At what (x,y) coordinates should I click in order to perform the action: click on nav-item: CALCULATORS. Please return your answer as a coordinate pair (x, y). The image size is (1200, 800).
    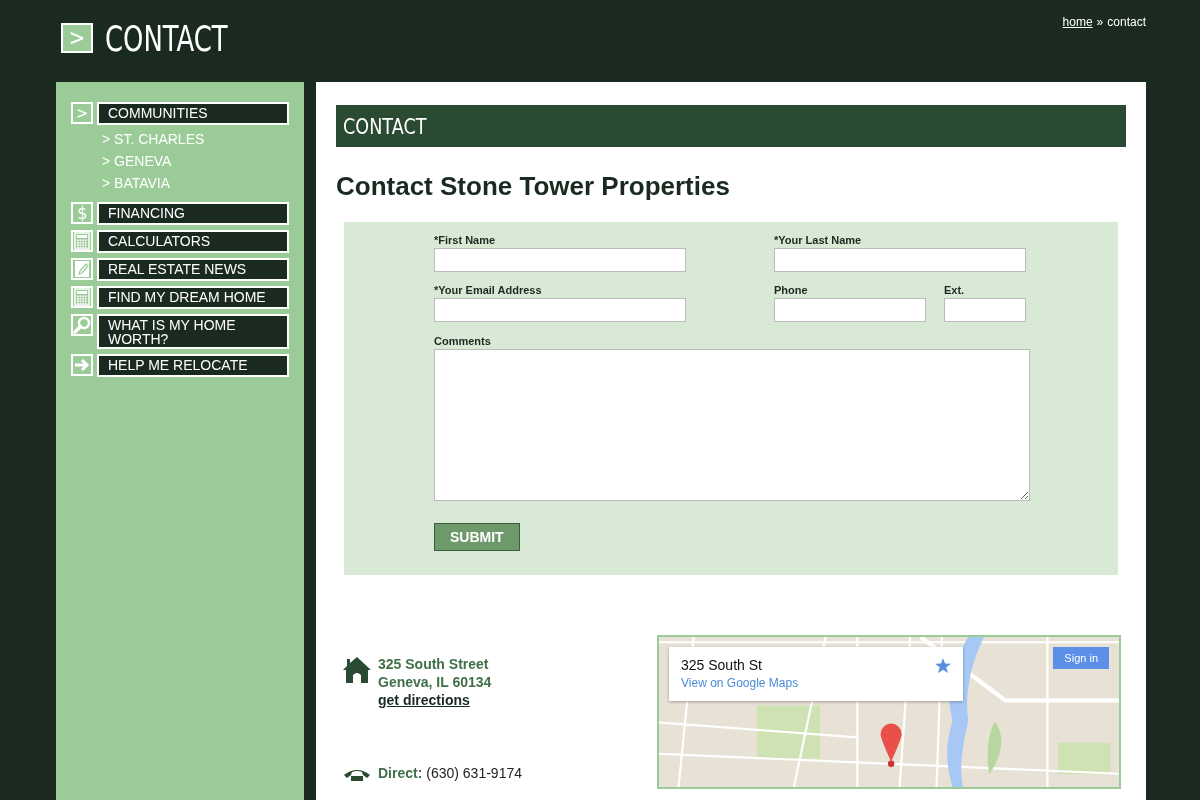
    Looking at the image, I should click on (193, 241).